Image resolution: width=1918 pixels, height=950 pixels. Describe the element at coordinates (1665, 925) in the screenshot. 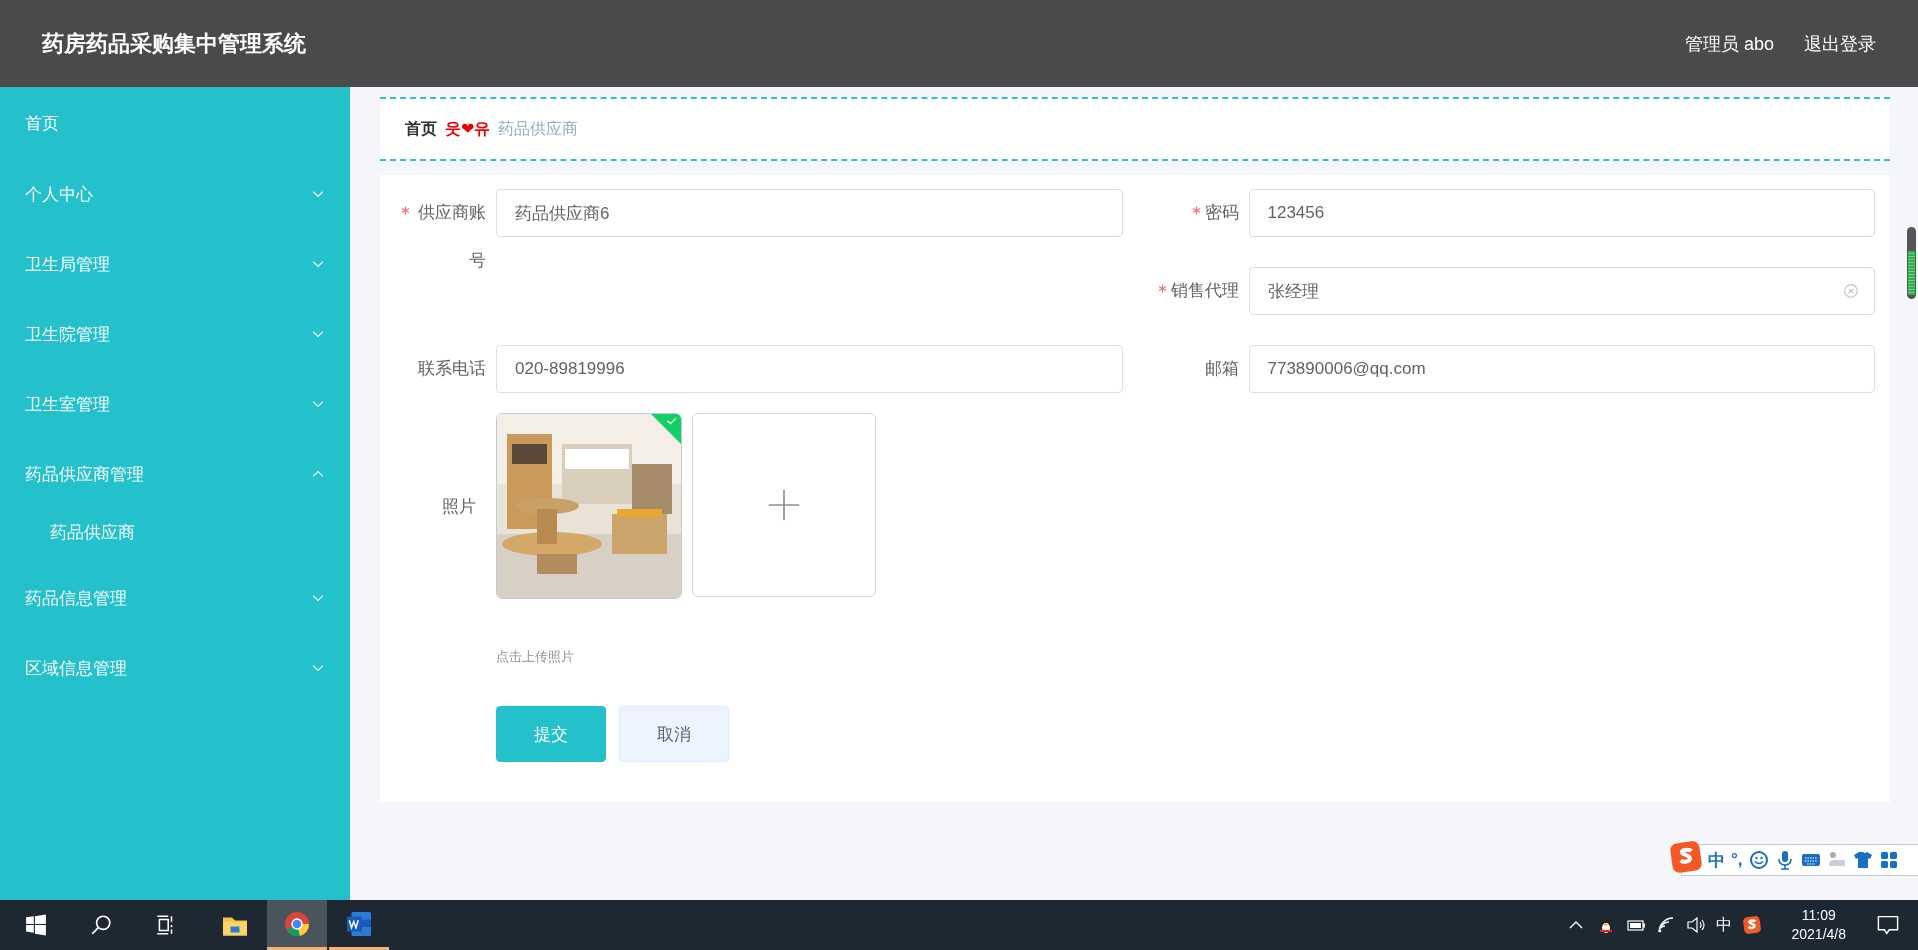

I see `wifi-icon` at that location.